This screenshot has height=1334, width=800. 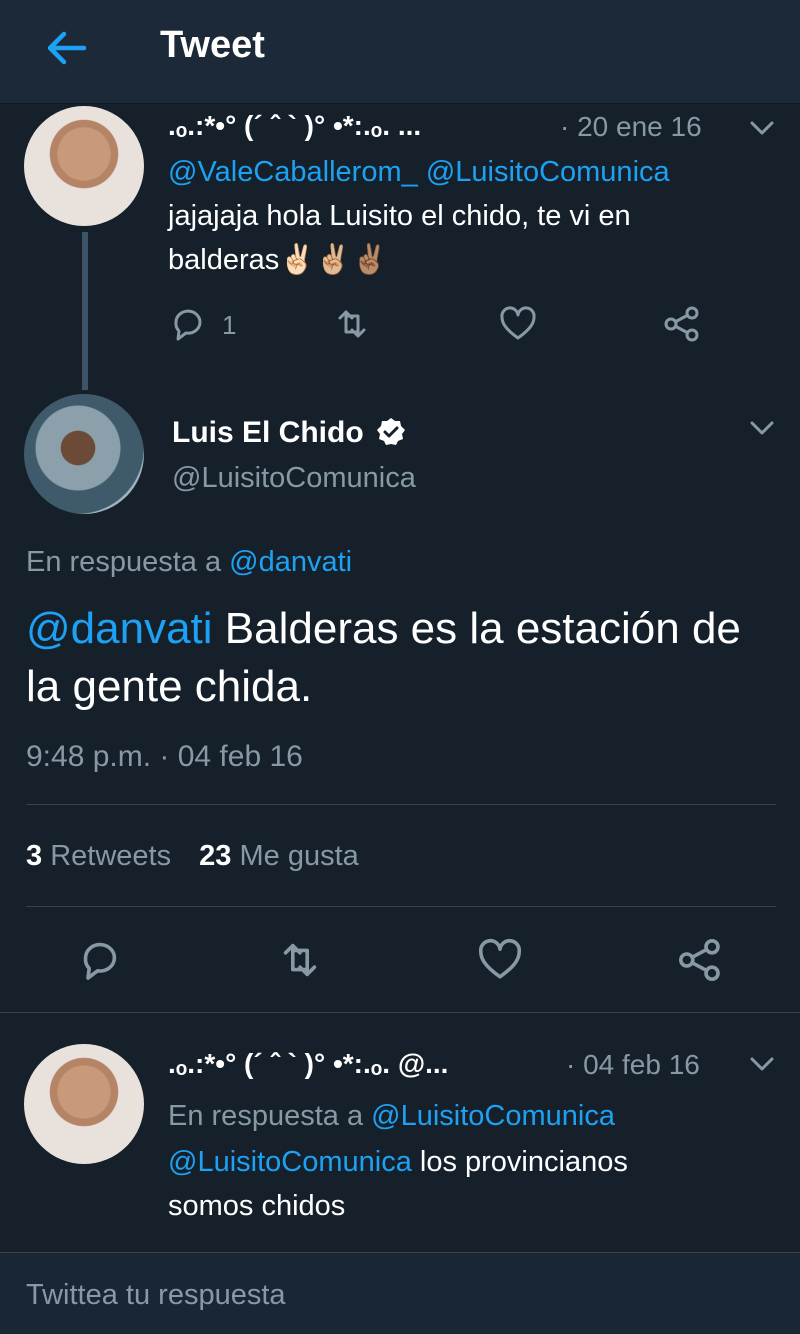 What do you see at coordinates (631, 126) in the screenshot?
I see `tweet-date: · 20 ene 16` at bounding box center [631, 126].